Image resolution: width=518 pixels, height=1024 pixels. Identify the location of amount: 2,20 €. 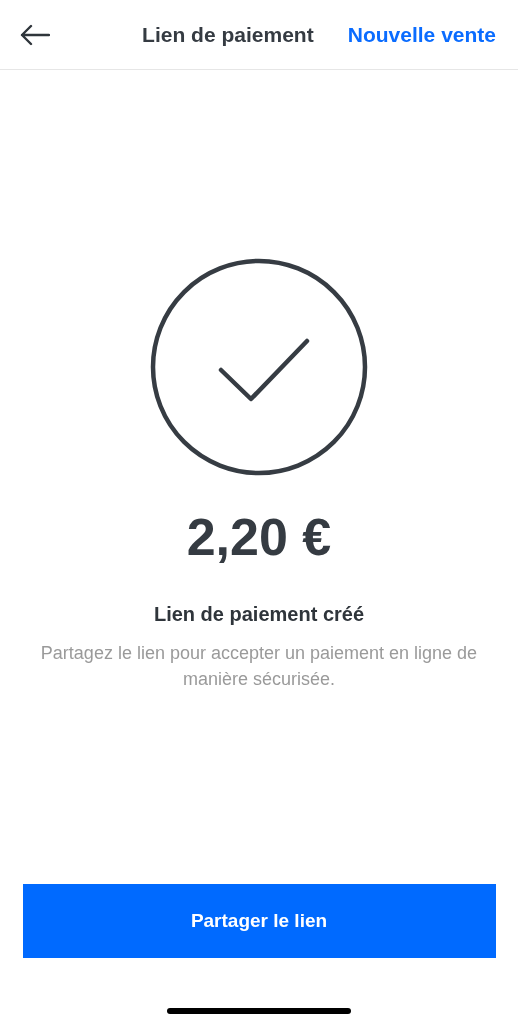
(259, 537).